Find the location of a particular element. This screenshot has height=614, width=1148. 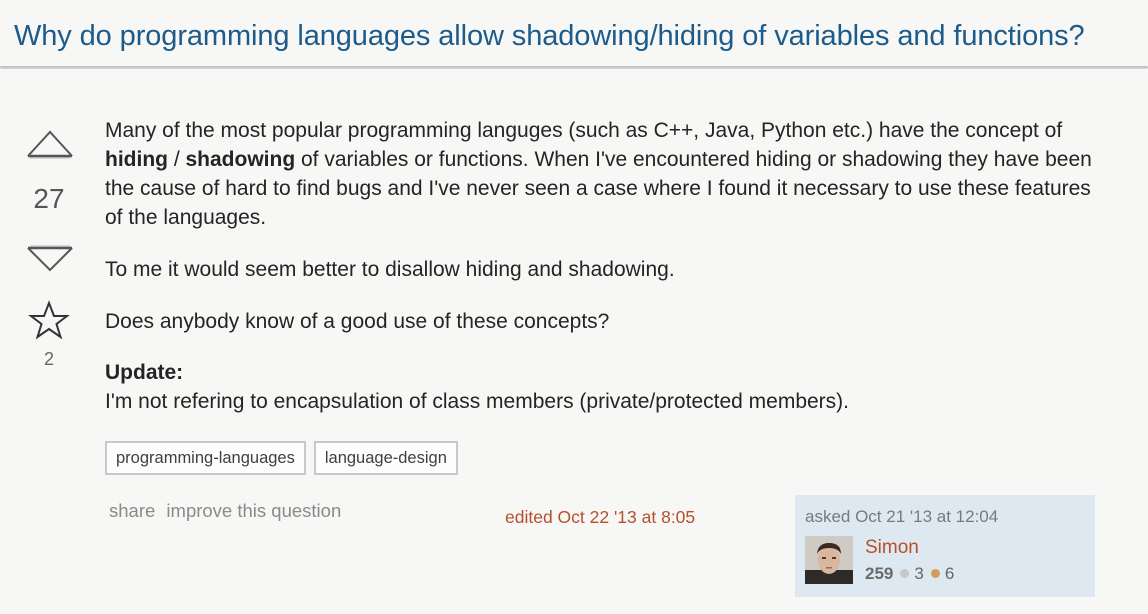

user-name-link: Simon is located at coordinates (892, 548).